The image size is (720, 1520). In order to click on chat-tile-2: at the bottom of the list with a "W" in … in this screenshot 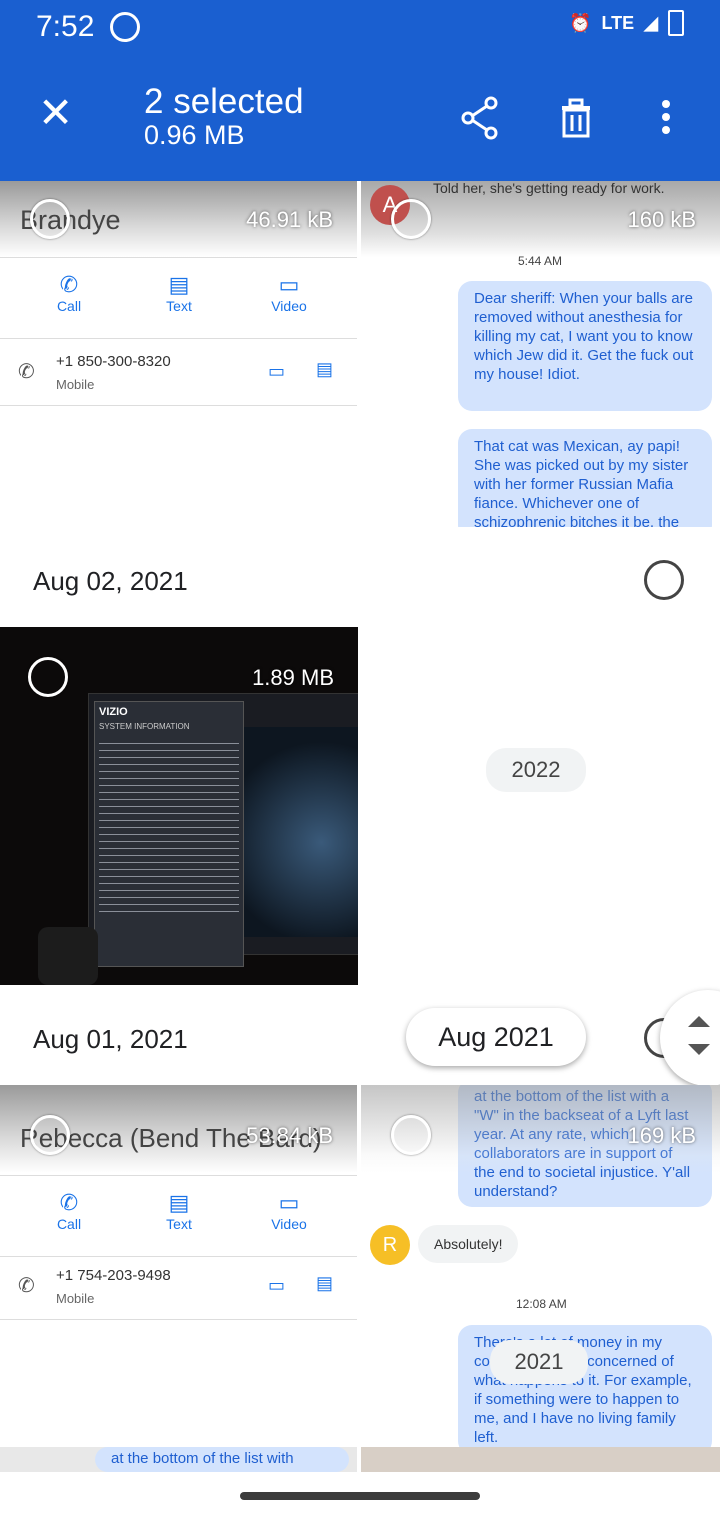, I will do `click(540, 1266)`.